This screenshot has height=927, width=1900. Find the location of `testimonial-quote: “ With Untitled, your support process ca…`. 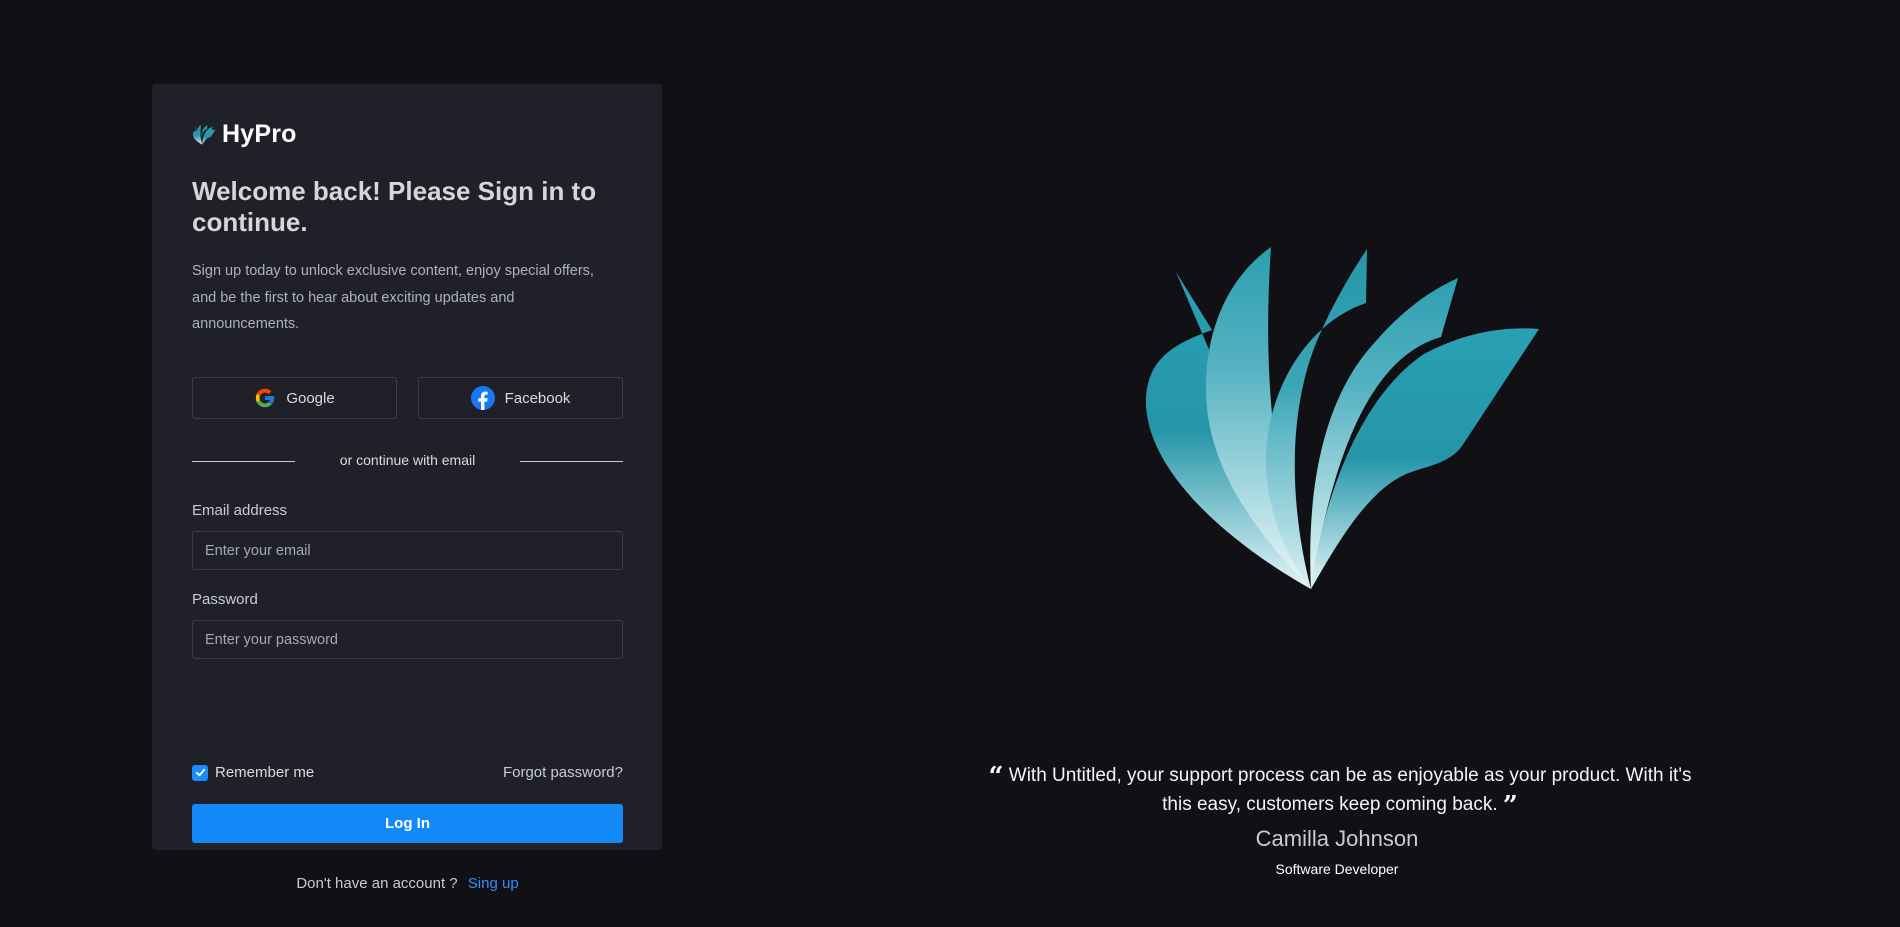

testimonial-quote: “ With Untitled, your support process ca… is located at coordinates (1340, 791).